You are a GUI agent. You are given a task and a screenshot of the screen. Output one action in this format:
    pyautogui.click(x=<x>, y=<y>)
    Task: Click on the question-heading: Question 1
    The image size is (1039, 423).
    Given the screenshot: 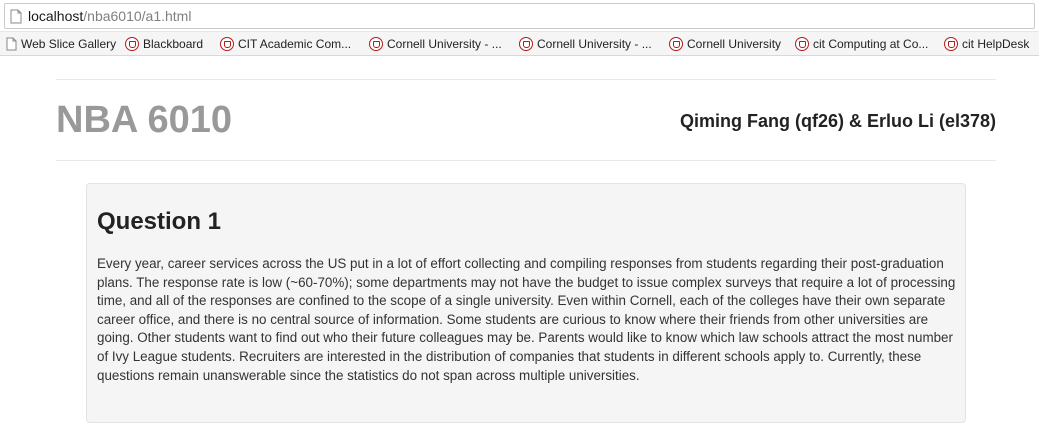 What is the action you would take?
    pyautogui.click(x=159, y=221)
    